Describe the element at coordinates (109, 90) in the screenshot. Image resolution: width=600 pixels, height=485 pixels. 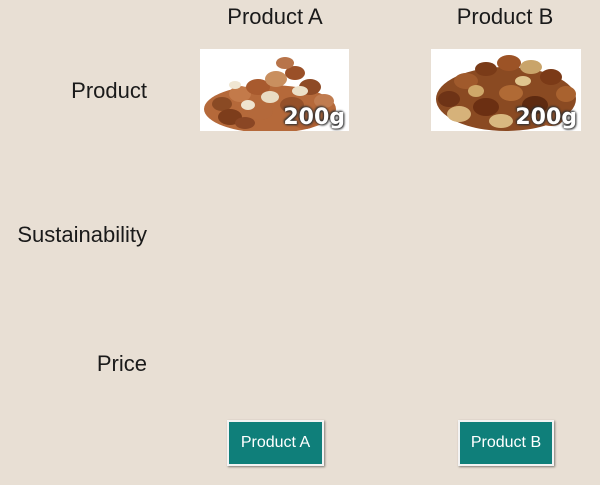
I see `product-row-label: Product` at that location.